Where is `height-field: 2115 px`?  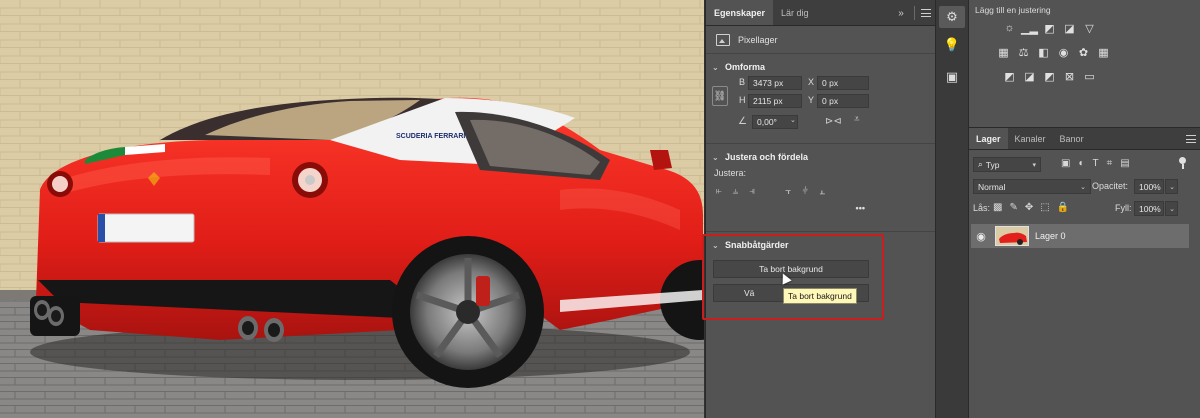
height-field: 2115 px is located at coordinates (775, 101).